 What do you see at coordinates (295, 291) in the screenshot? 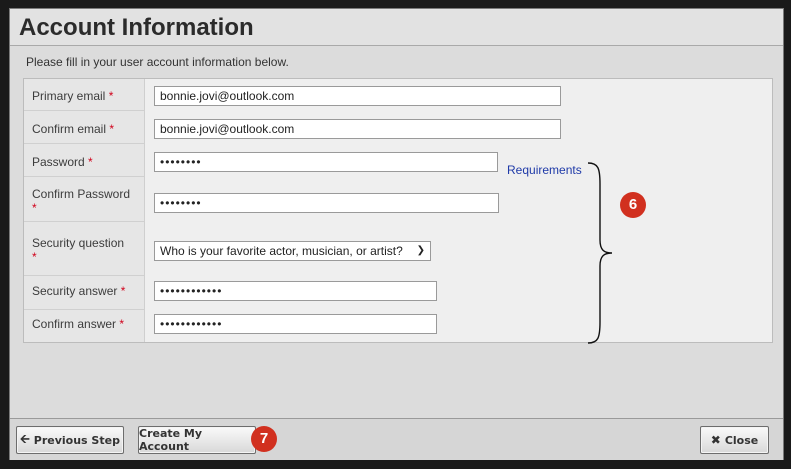
I see `security-answer-input` at bounding box center [295, 291].